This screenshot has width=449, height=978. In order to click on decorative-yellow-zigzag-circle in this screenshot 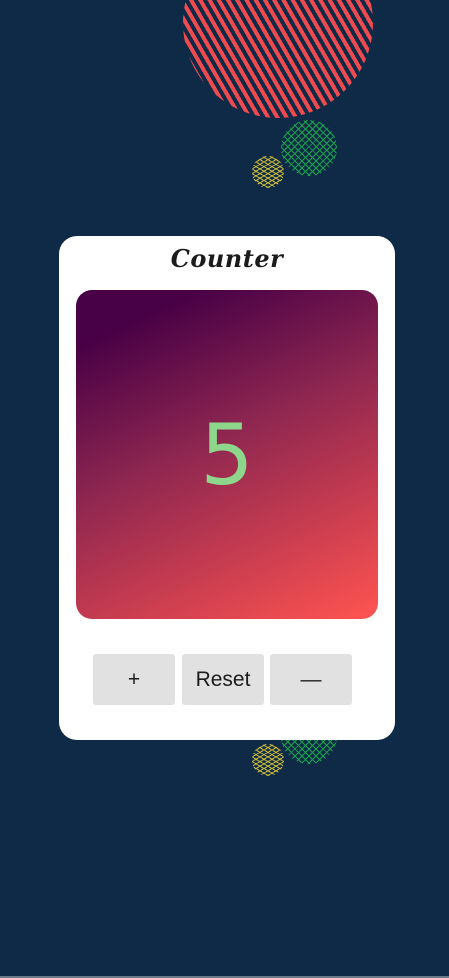, I will do `click(268, 172)`.